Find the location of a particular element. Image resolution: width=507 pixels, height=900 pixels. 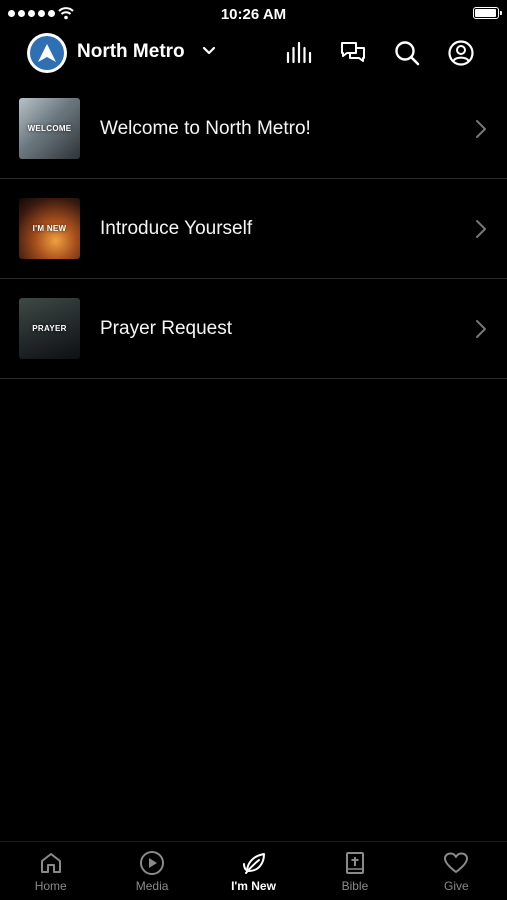

status-time: 10:26 AM is located at coordinates (253, 14).